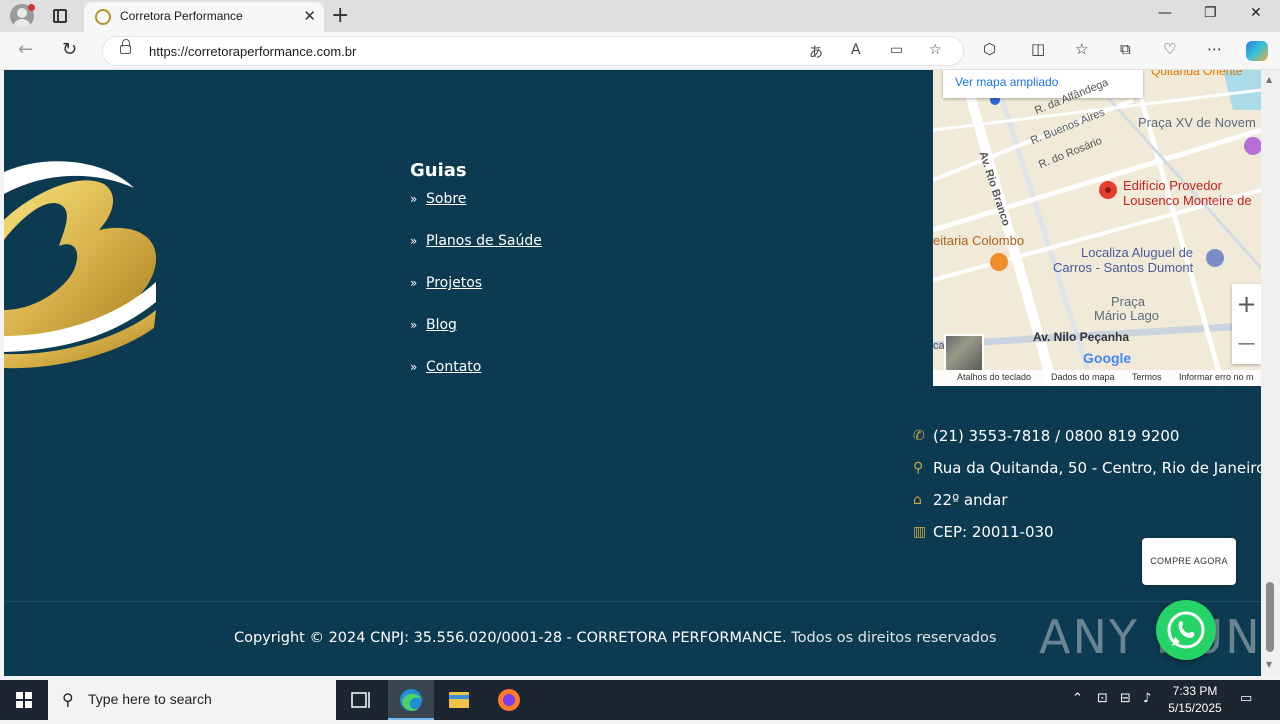 This screenshot has width=1280, height=724. I want to click on device-icon: ⊡, so click(1102, 698).